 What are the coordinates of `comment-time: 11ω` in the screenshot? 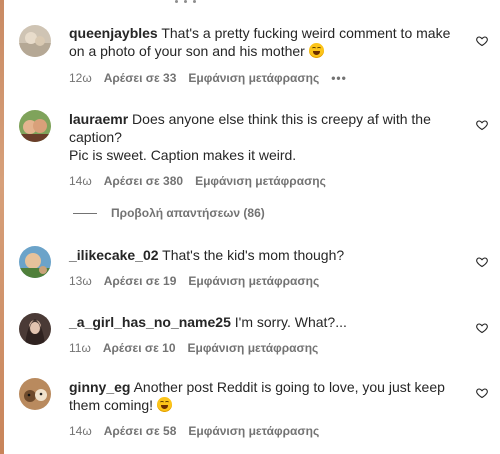 It's located at (80, 348).